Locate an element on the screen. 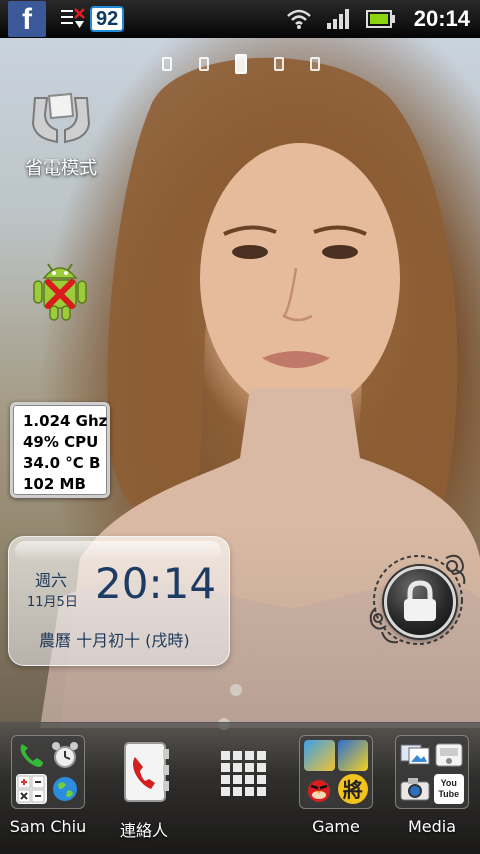  gallery-icon is located at coordinates (415, 755).